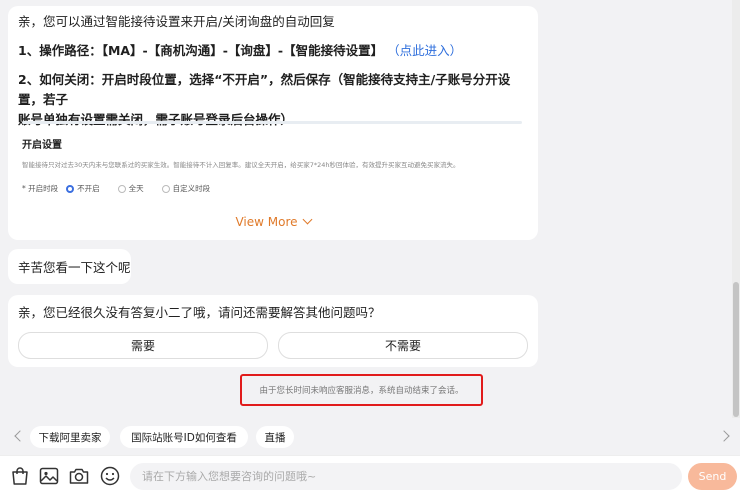 The image size is (740, 496). I want to click on input-bar: Send, so click(370, 475).